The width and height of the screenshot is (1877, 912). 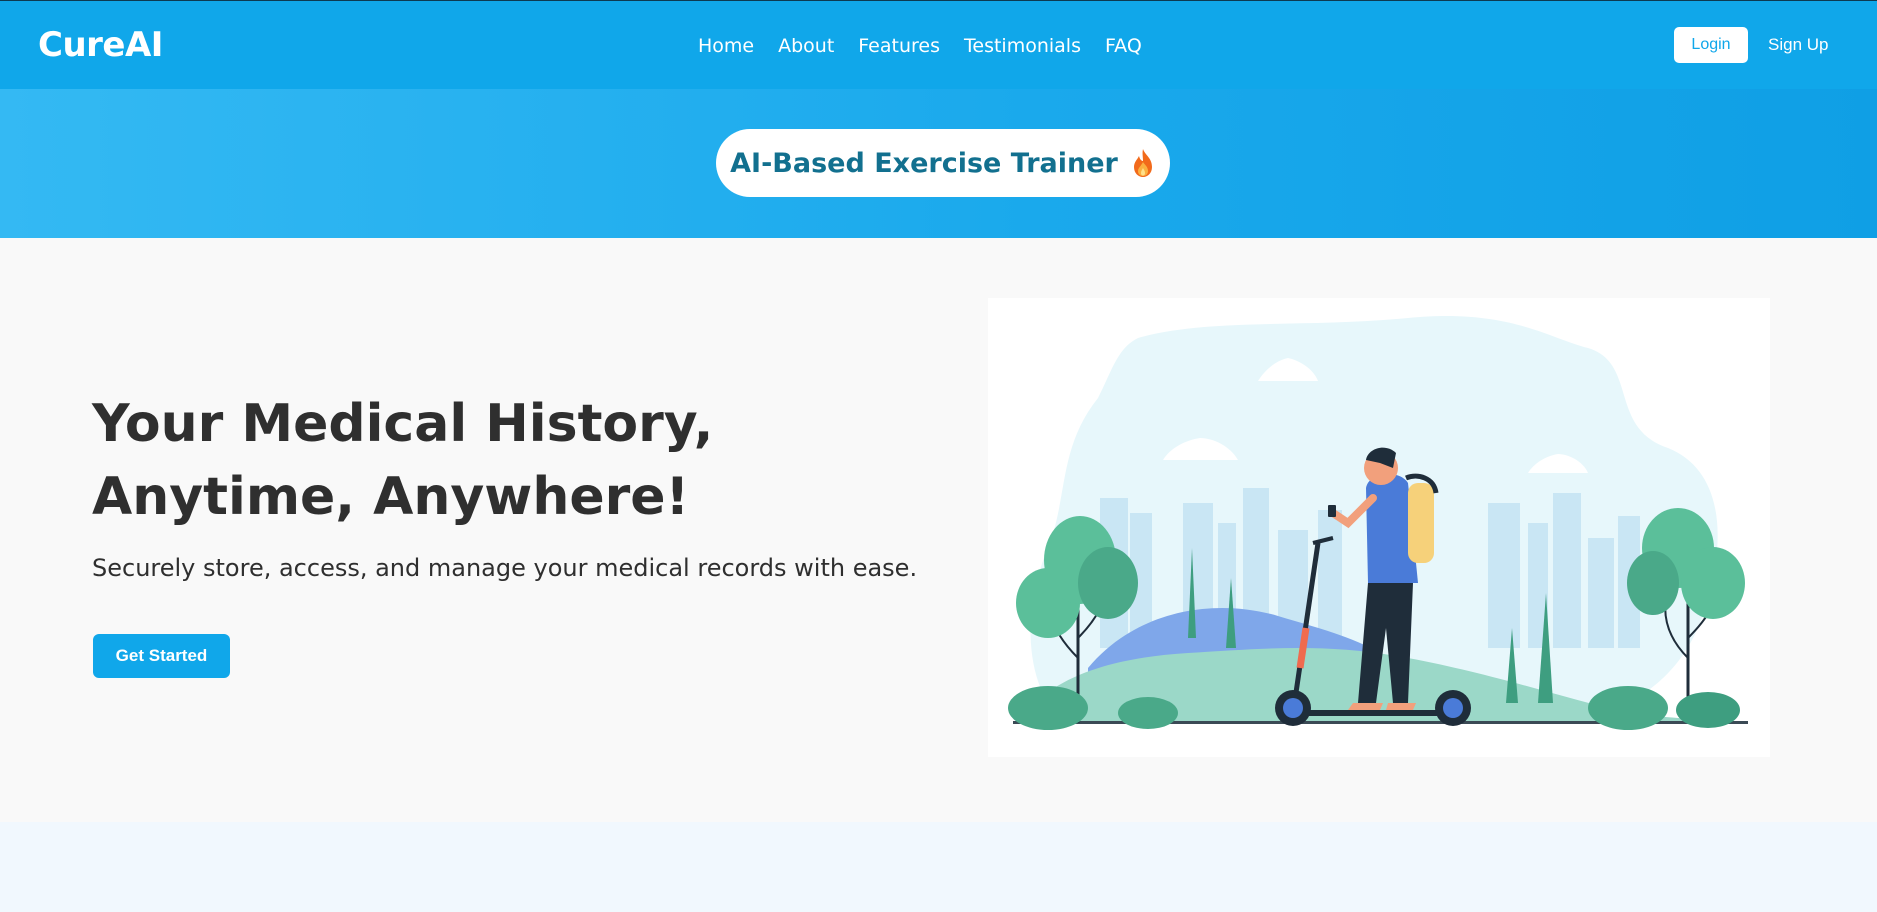 What do you see at coordinates (100, 45) in the screenshot?
I see `brand-logo: CureAI` at bounding box center [100, 45].